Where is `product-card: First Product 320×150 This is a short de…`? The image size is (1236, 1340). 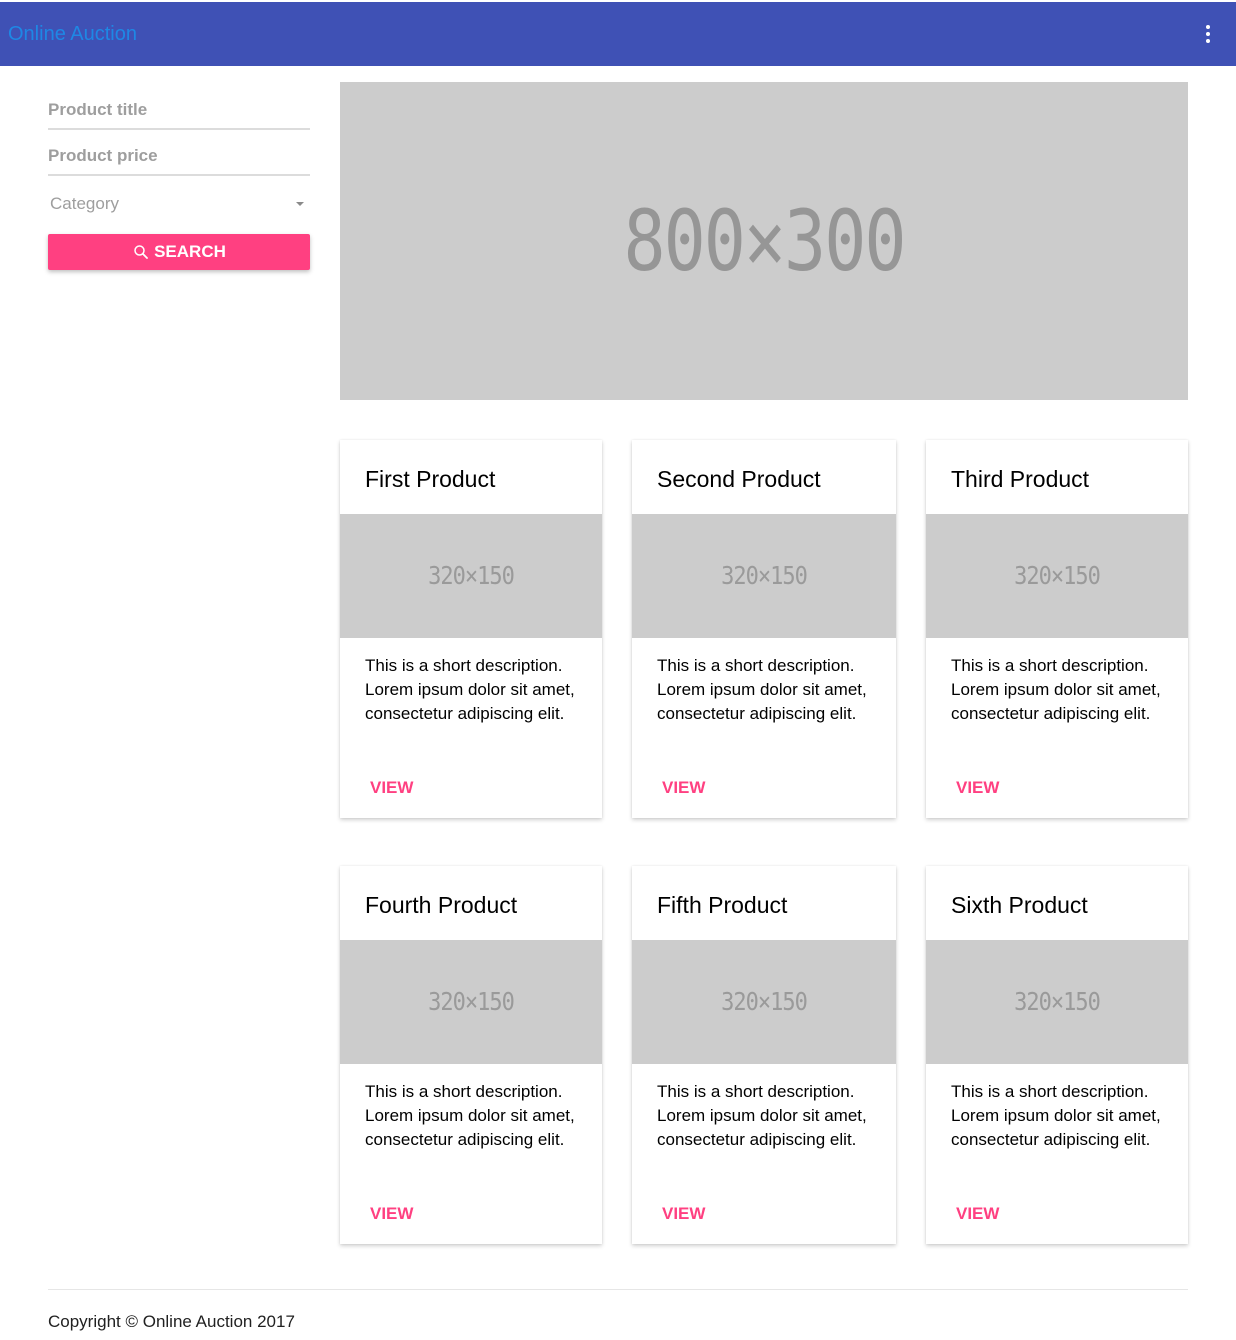 product-card: First Product 320×150 This is a short de… is located at coordinates (471, 629).